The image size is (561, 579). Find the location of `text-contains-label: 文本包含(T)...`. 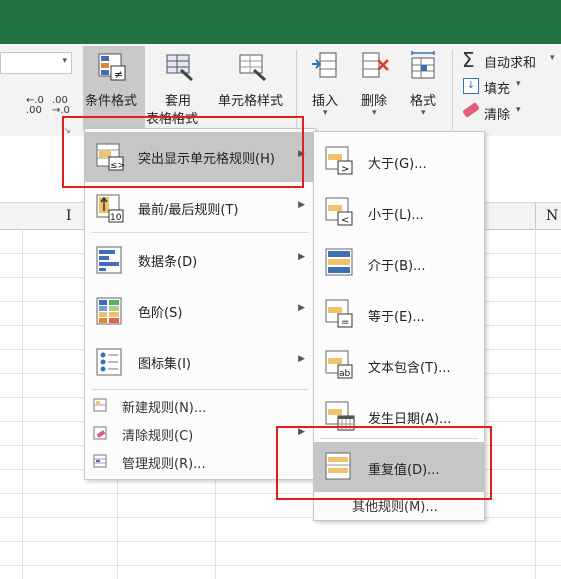

text-contains-label: 文本包含(T)... is located at coordinates (409, 368).